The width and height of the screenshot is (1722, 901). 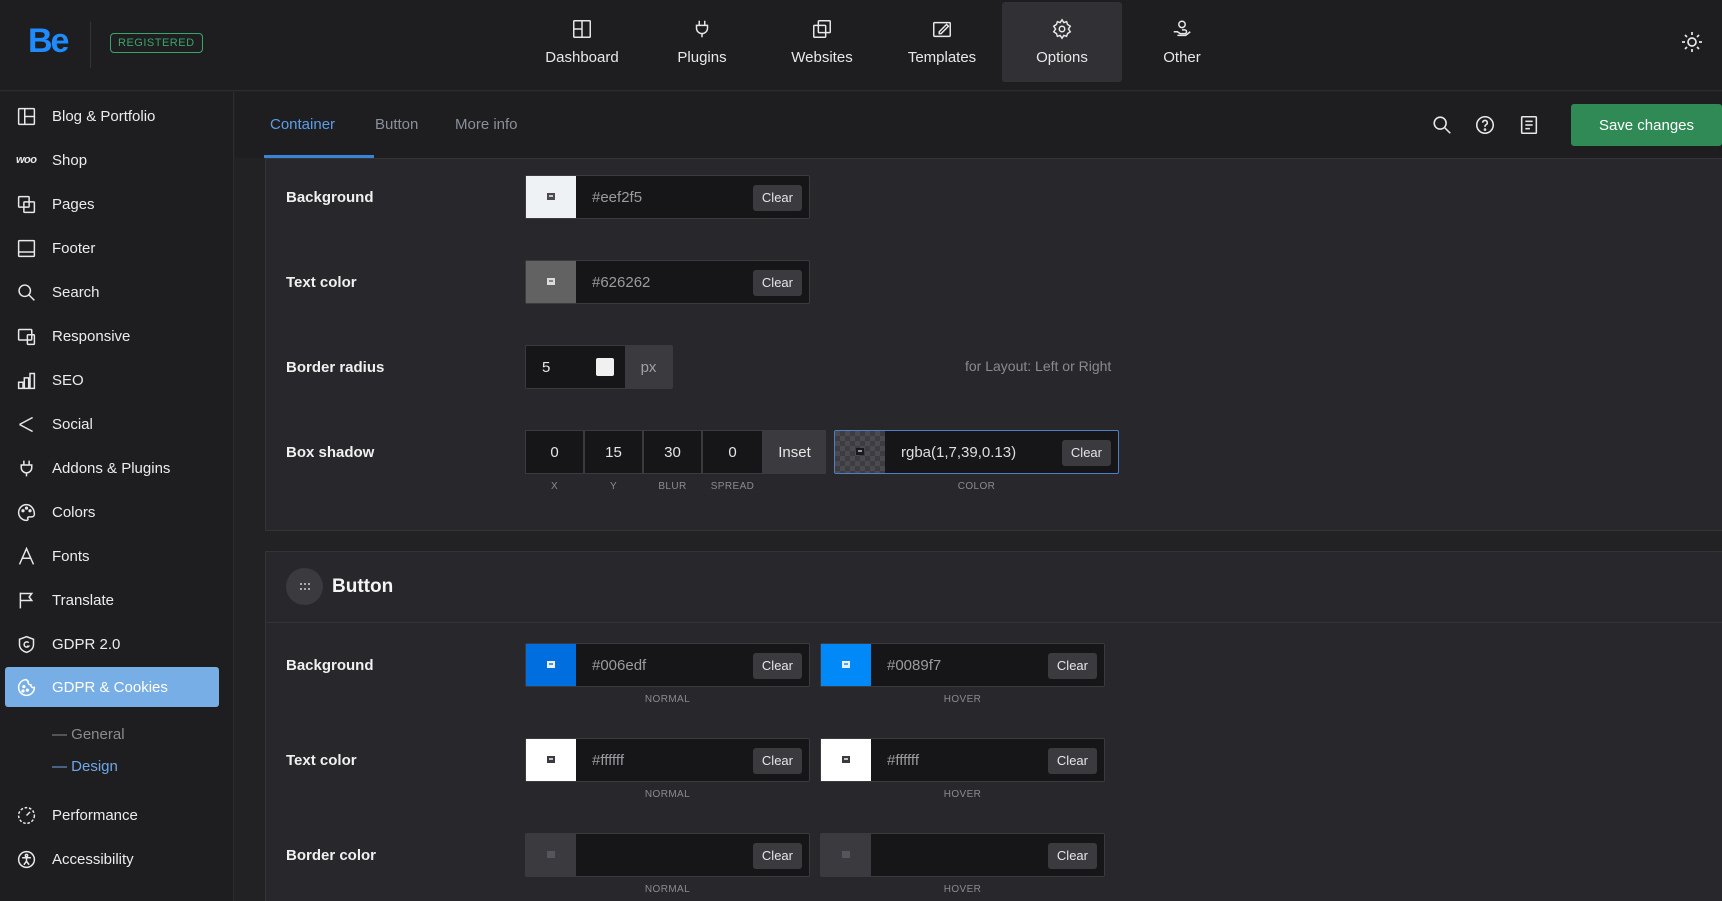 What do you see at coordinates (617, 197) in the screenshot?
I see `color-value: #eef2f5` at bounding box center [617, 197].